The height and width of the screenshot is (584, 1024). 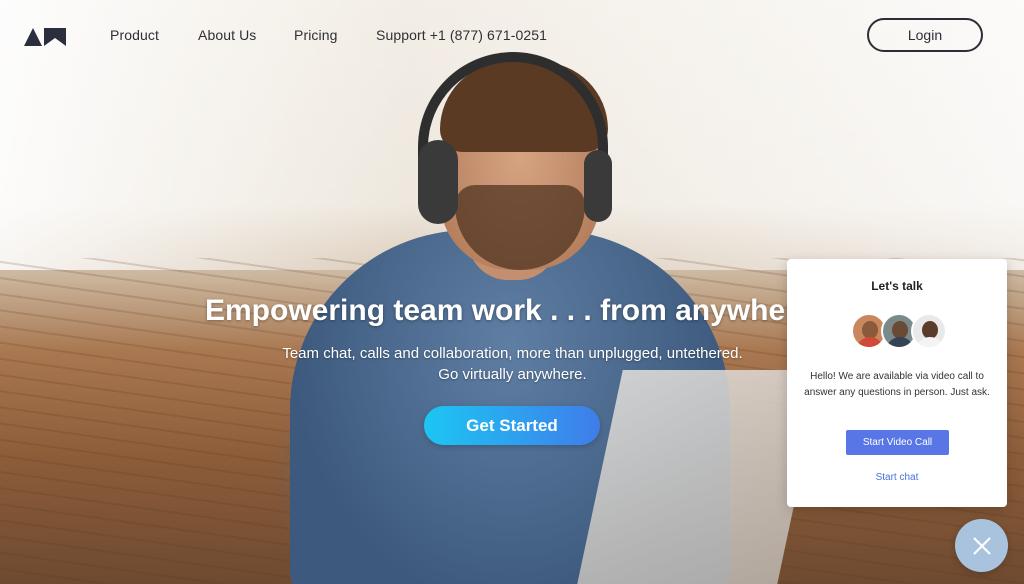 I want to click on am-logo-icon, so click(x=45, y=36).